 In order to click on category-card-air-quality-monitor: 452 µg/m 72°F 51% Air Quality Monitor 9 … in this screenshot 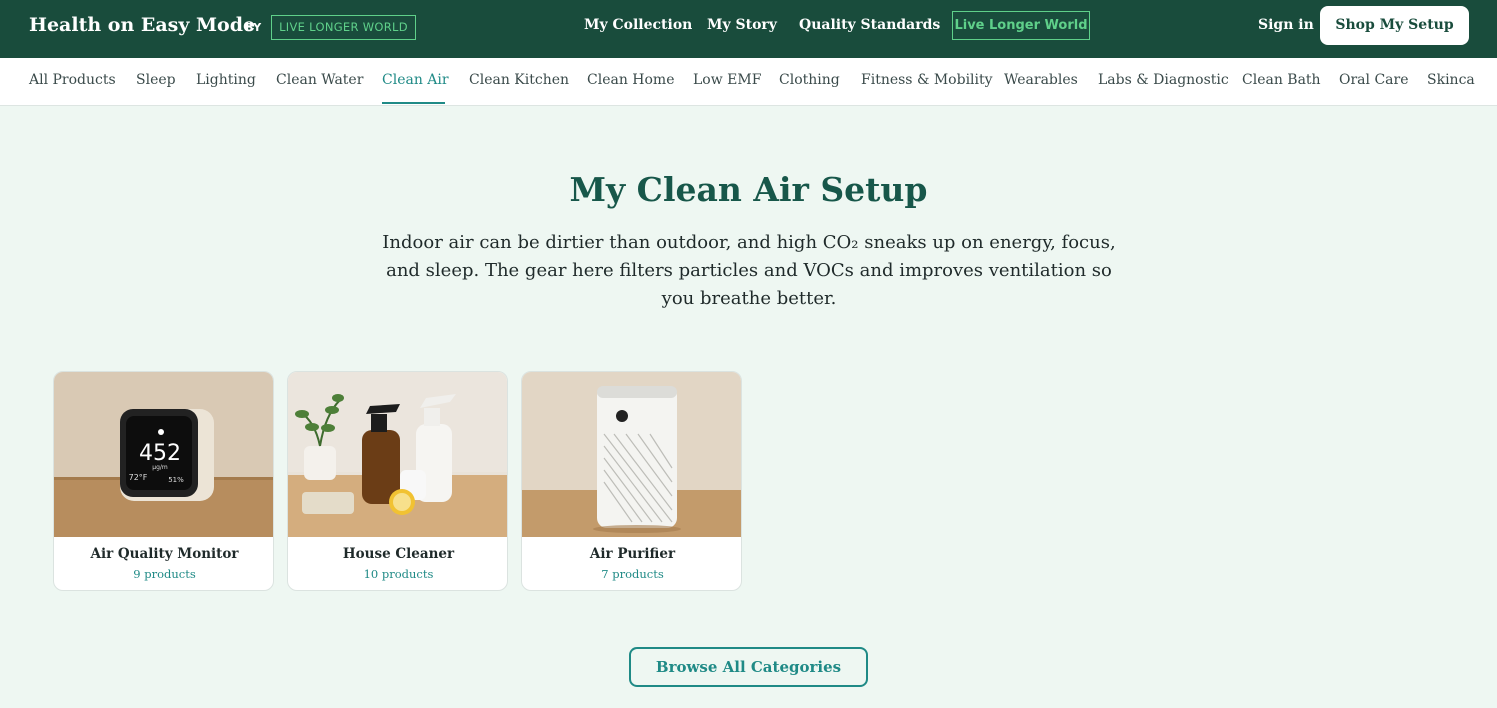, I will do `click(163, 481)`.